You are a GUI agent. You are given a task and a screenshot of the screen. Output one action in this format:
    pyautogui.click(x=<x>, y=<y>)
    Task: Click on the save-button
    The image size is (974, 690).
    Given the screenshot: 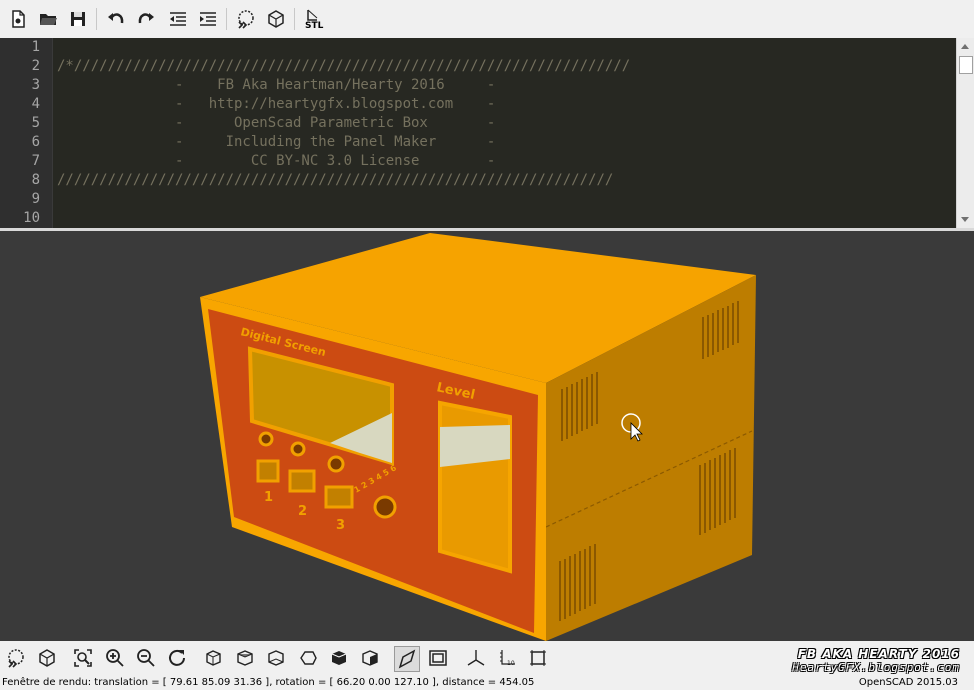 What is the action you would take?
    pyautogui.click(x=78, y=19)
    